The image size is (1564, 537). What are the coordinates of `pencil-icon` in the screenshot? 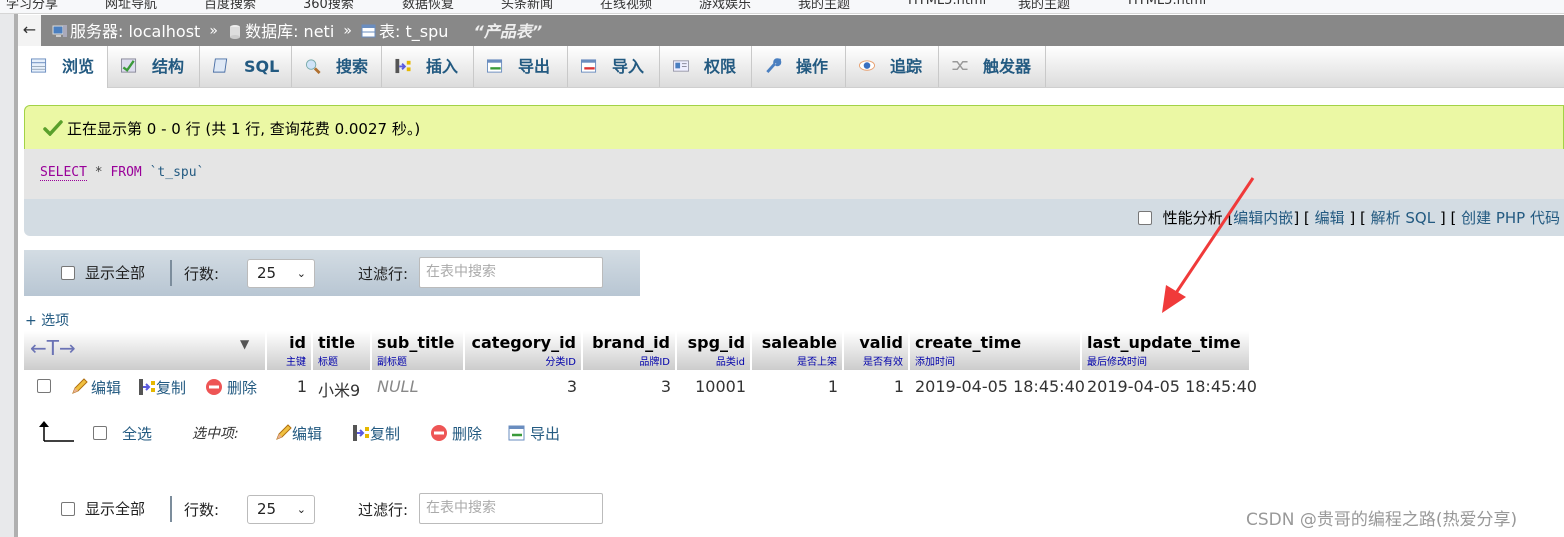 It's located at (80, 385).